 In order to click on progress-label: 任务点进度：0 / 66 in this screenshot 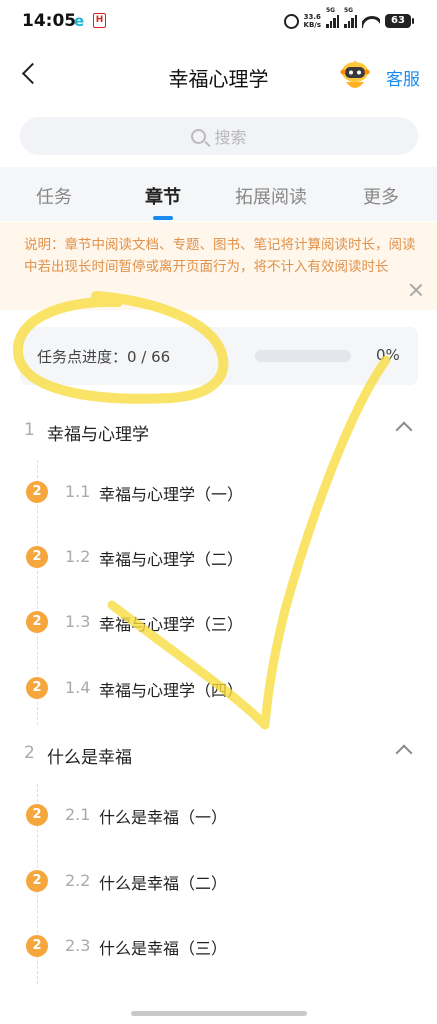, I will do `click(104, 357)`.